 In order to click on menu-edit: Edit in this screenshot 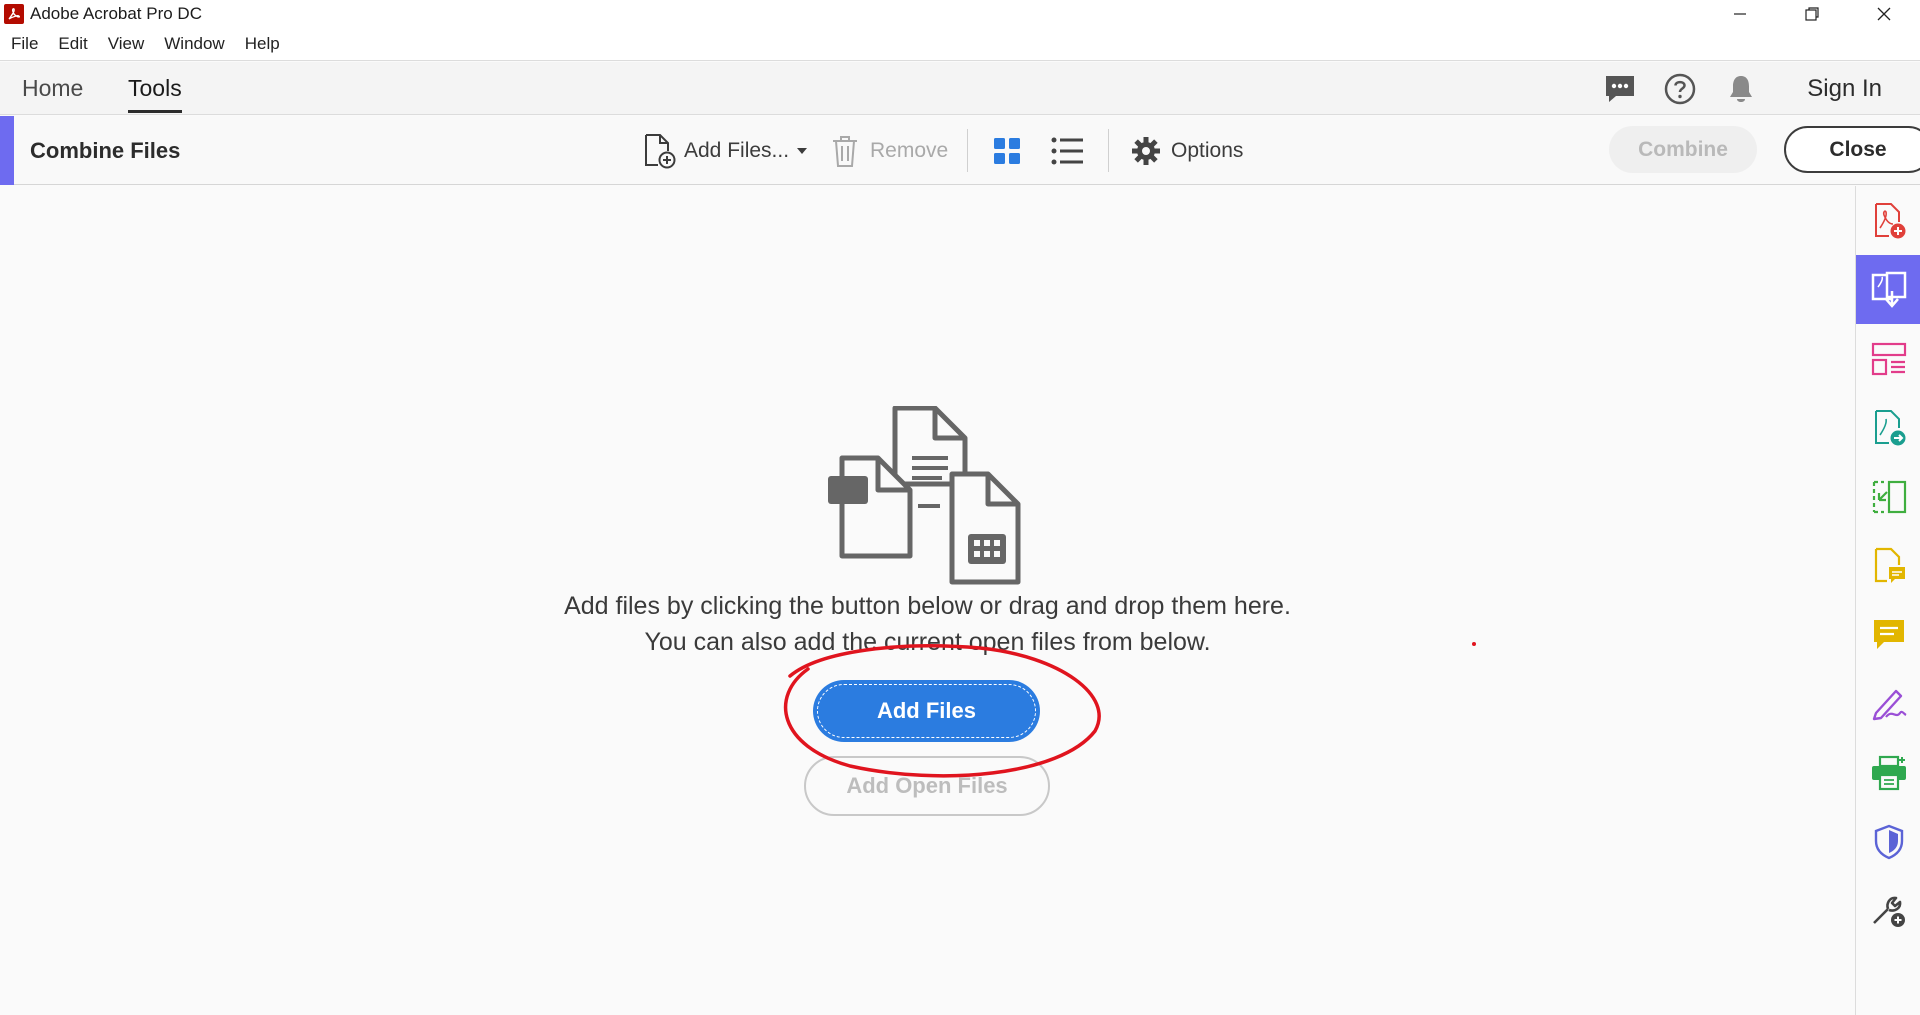, I will do `click(72, 44)`.